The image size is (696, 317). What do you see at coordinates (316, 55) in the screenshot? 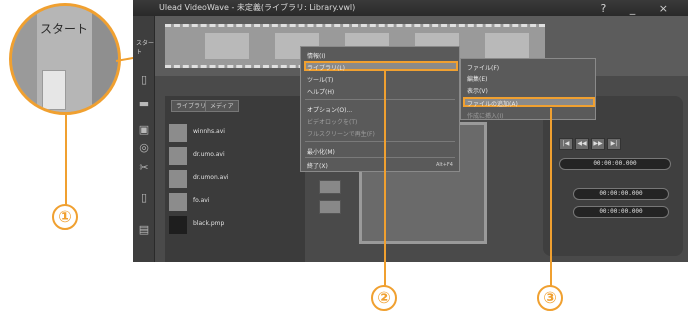
I see `menu-item-info: 情報(I)` at bounding box center [316, 55].